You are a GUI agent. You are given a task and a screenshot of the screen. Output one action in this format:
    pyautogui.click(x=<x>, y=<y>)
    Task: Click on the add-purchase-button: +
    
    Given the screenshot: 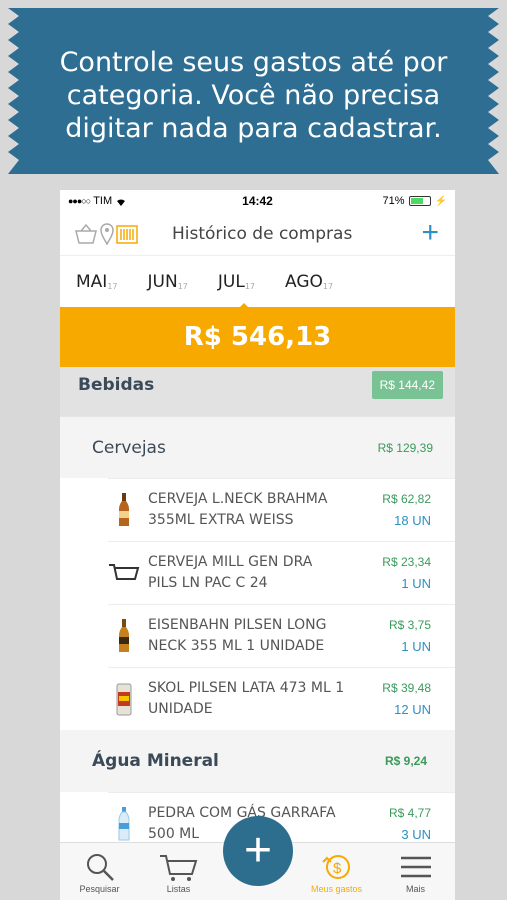 What is the action you would take?
    pyautogui.click(x=258, y=851)
    